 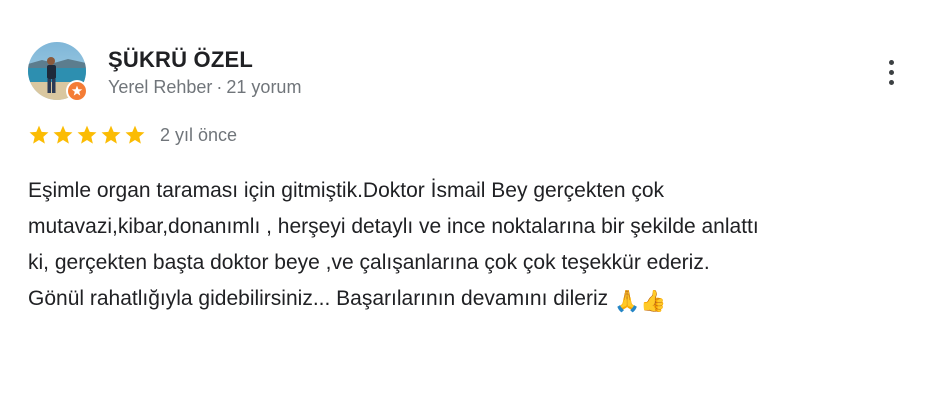 I want to click on more-options-button, so click(x=891, y=72).